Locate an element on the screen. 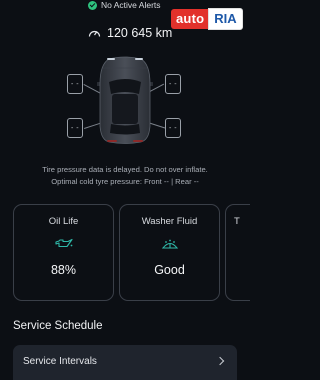  odometer: 120 645 km is located at coordinates (130, 33).